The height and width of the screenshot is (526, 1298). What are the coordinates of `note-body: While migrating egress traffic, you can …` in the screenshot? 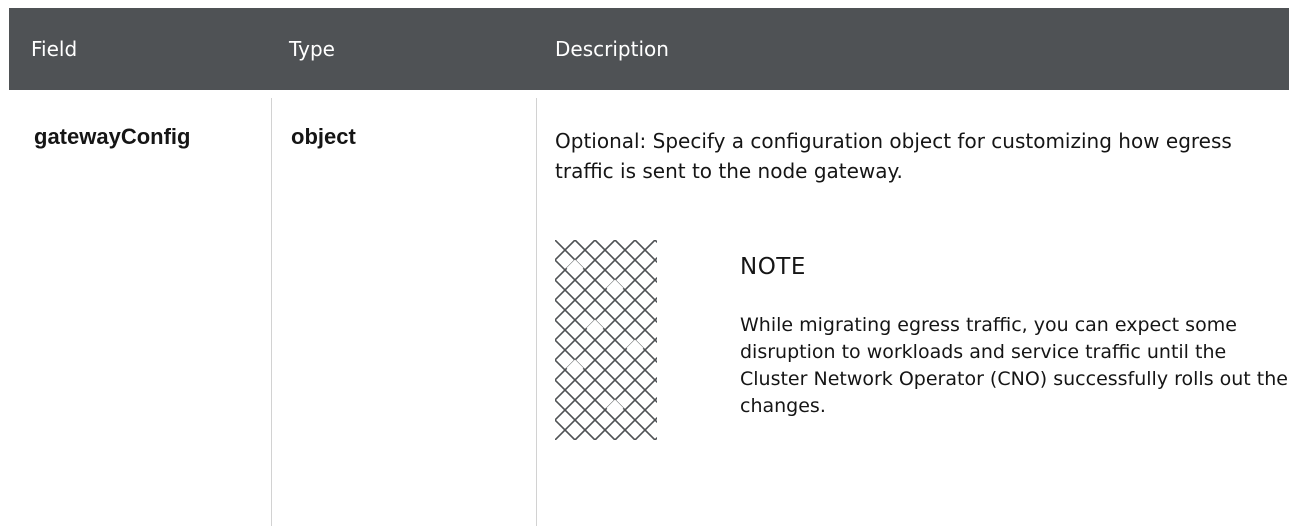 It's located at (1014, 365).